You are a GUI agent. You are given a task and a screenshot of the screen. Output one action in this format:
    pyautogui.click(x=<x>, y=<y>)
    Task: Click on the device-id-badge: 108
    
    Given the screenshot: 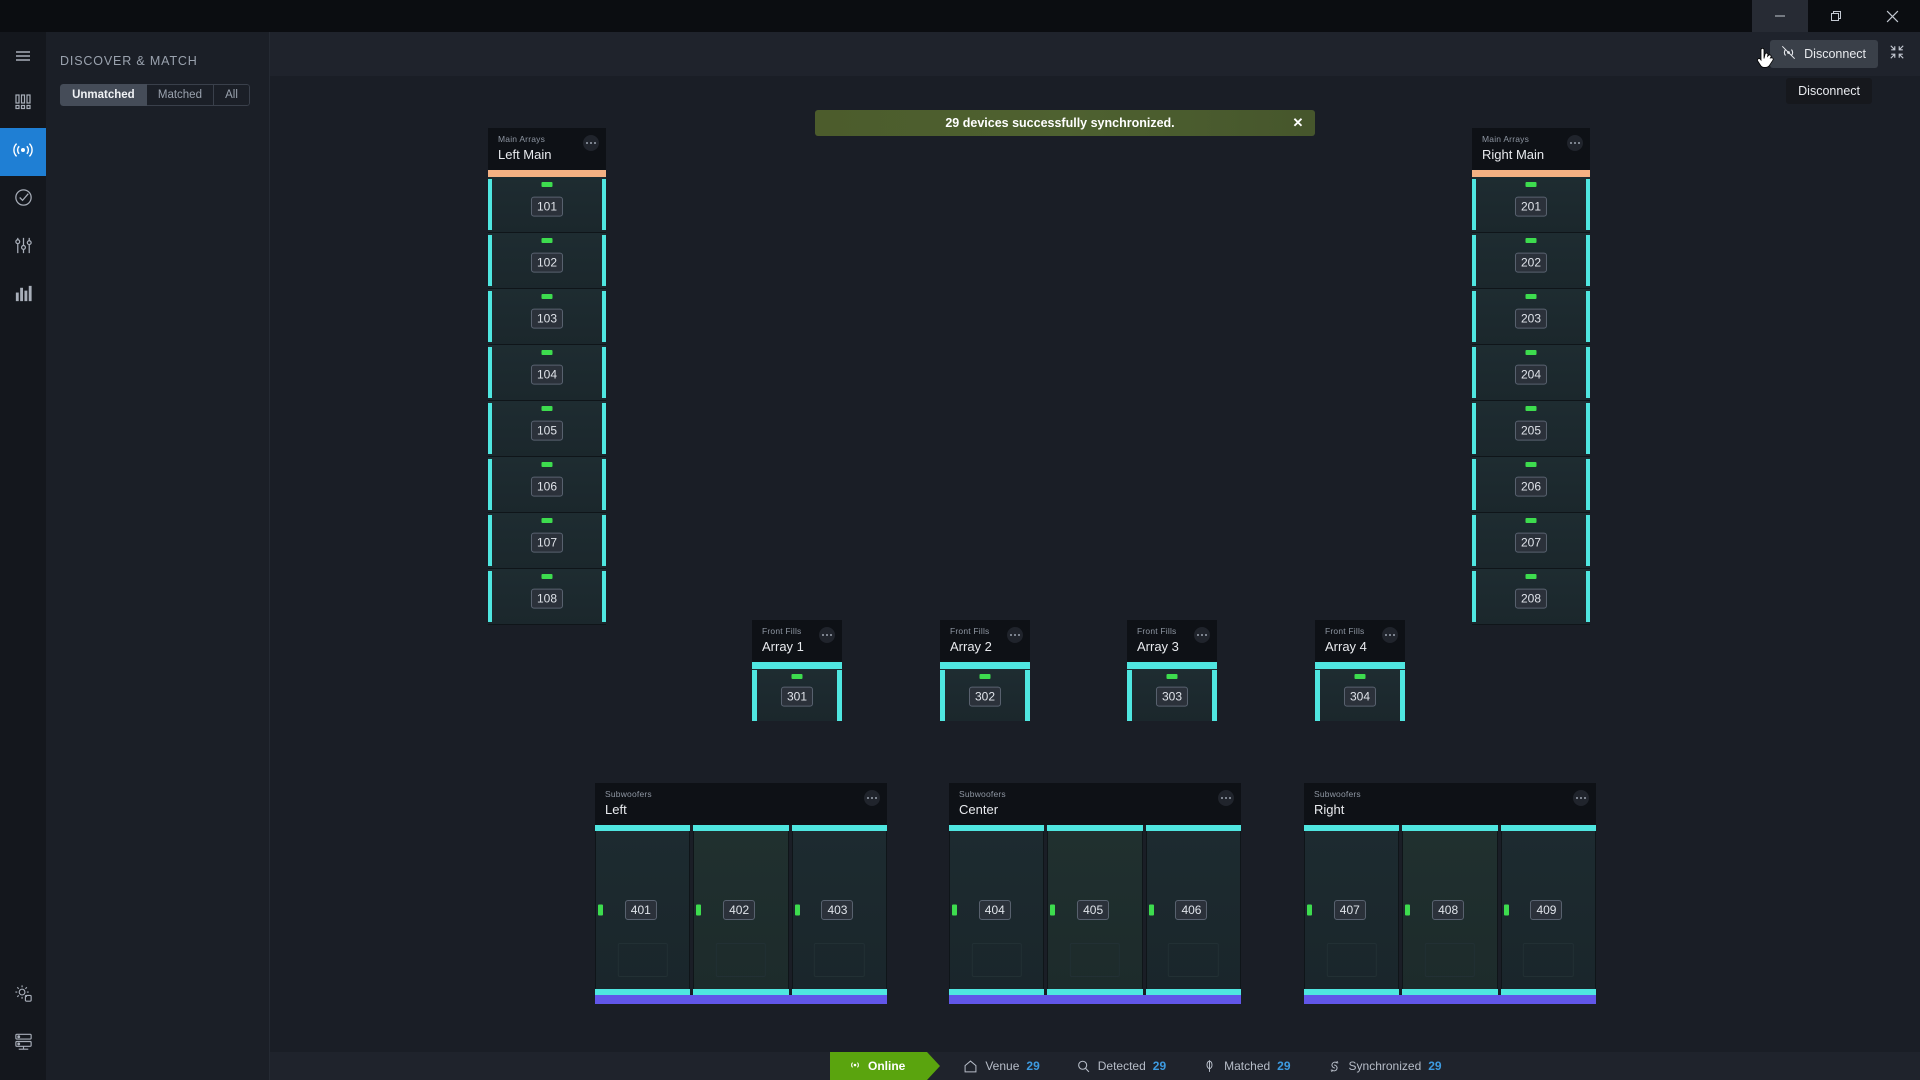 What is the action you would take?
    pyautogui.click(x=547, y=598)
    